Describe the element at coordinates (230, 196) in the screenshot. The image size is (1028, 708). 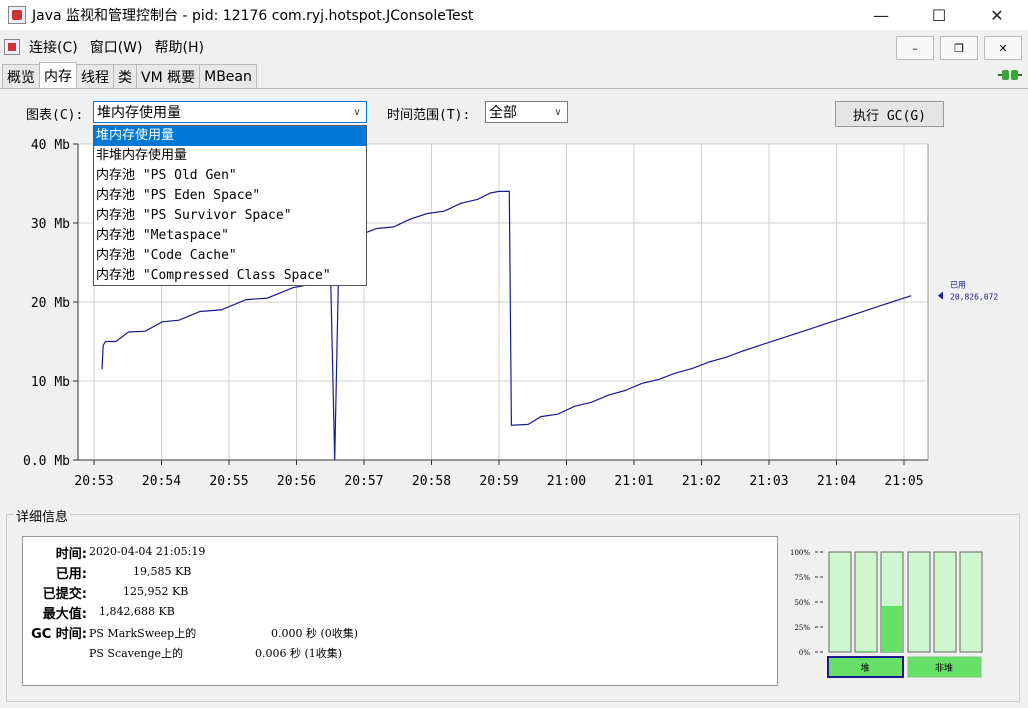
I see `chart-option: 内存池 "PS Eden Space"` at that location.